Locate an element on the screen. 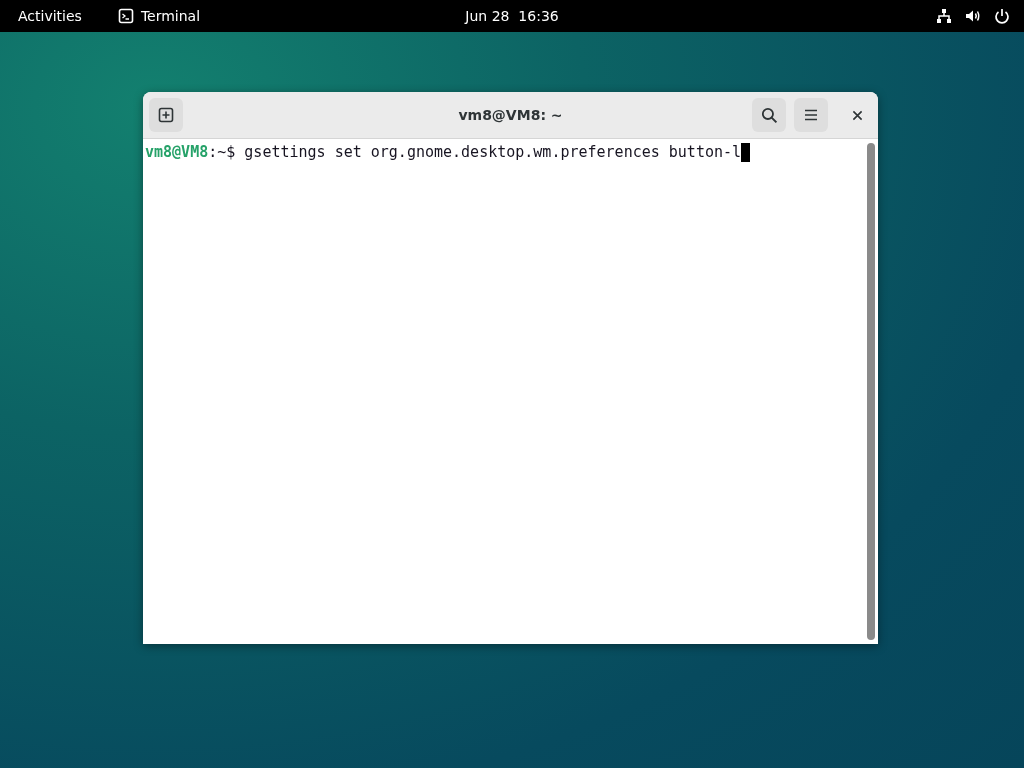  terminal-icon is located at coordinates (125, 16).